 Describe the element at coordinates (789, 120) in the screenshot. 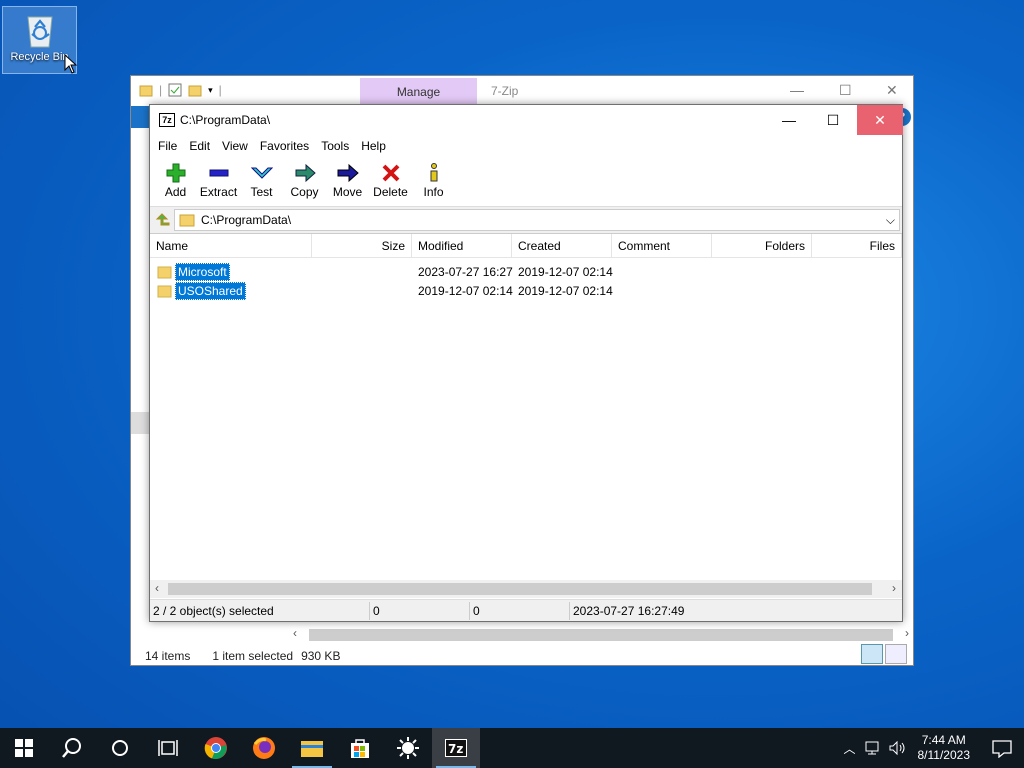

I see `minimize-button: —` at that location.